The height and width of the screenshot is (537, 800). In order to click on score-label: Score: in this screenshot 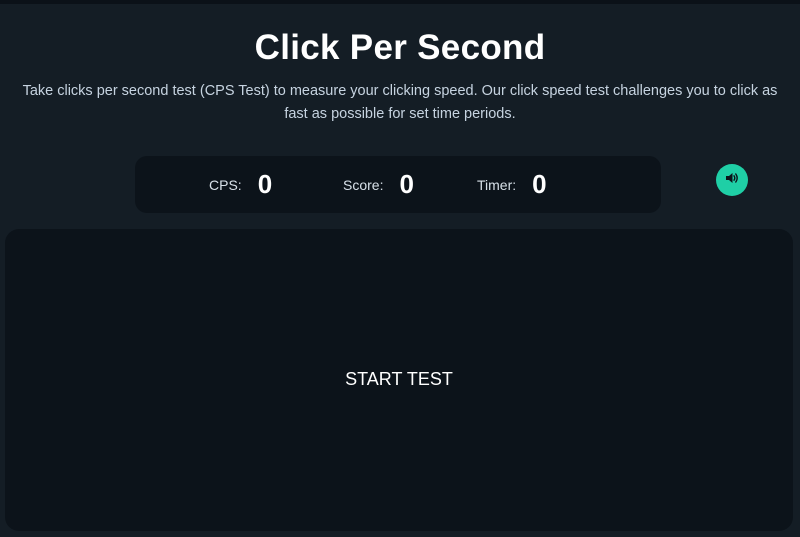, I will do `click(363, 184)`.